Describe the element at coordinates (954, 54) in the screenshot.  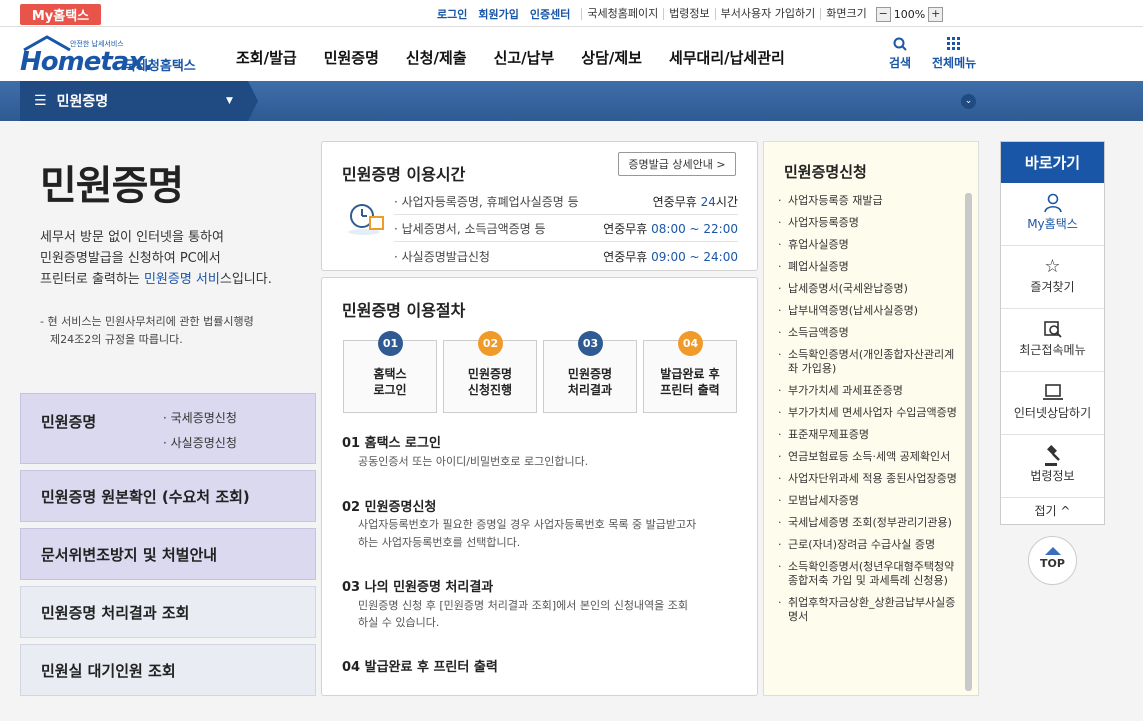
I see `all-menu-button: 전체메뉴` at that location.